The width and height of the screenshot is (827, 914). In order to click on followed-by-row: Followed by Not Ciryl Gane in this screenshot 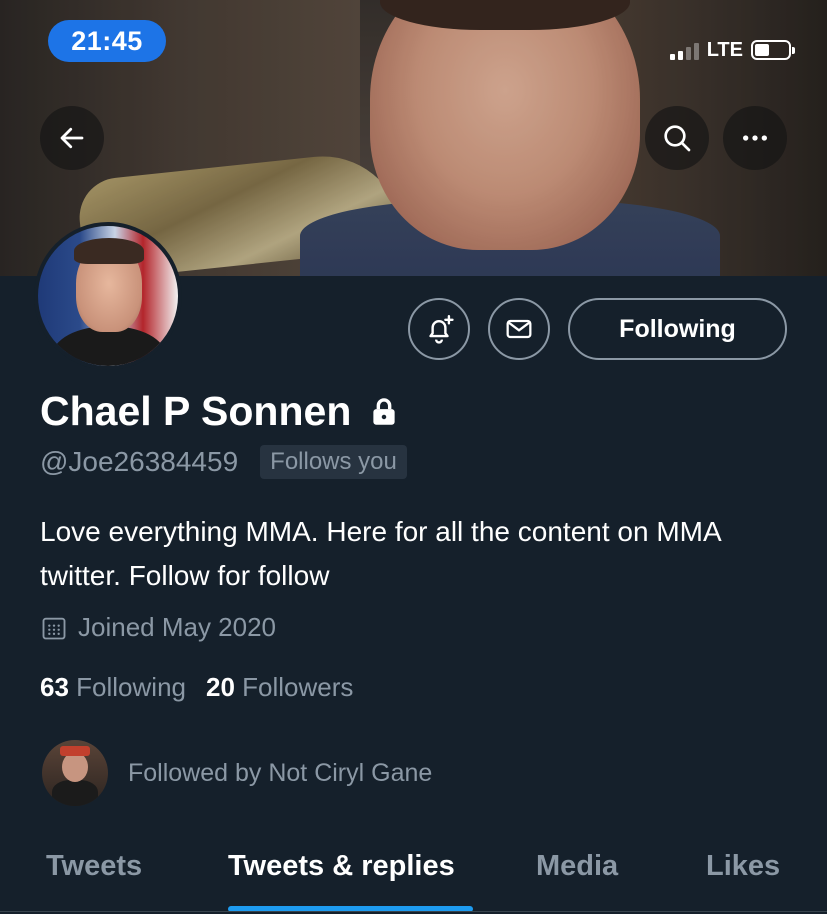, I will do `click(237, 773)`.